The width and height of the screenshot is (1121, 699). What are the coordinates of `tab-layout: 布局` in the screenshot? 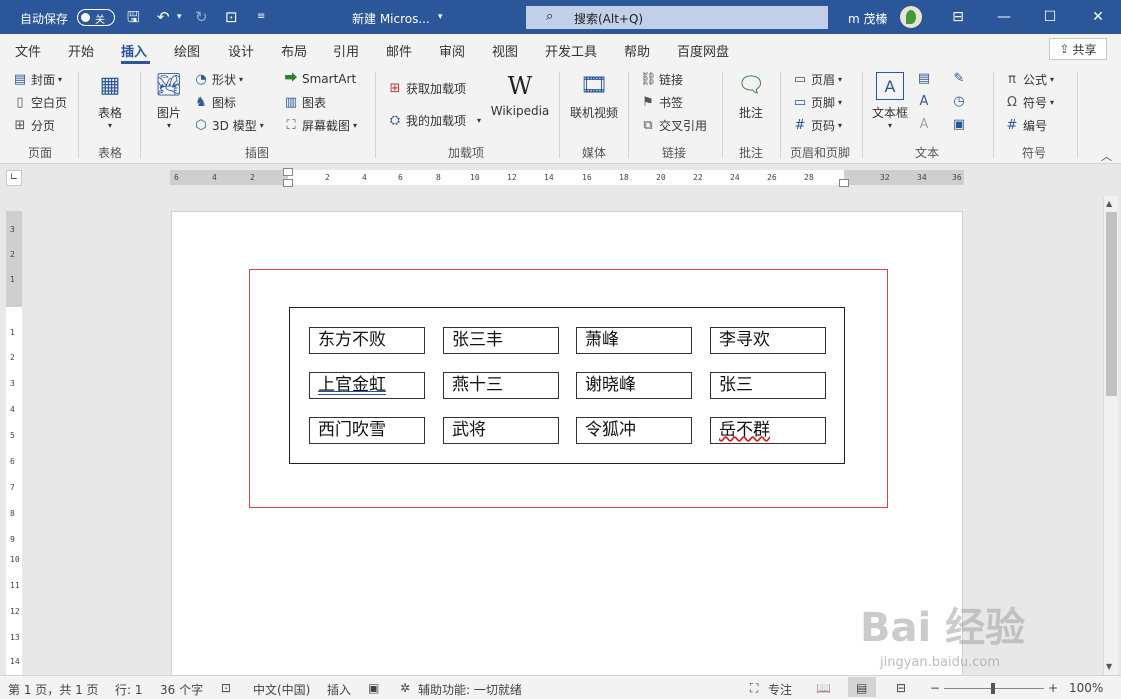 It's located at (294, 50).